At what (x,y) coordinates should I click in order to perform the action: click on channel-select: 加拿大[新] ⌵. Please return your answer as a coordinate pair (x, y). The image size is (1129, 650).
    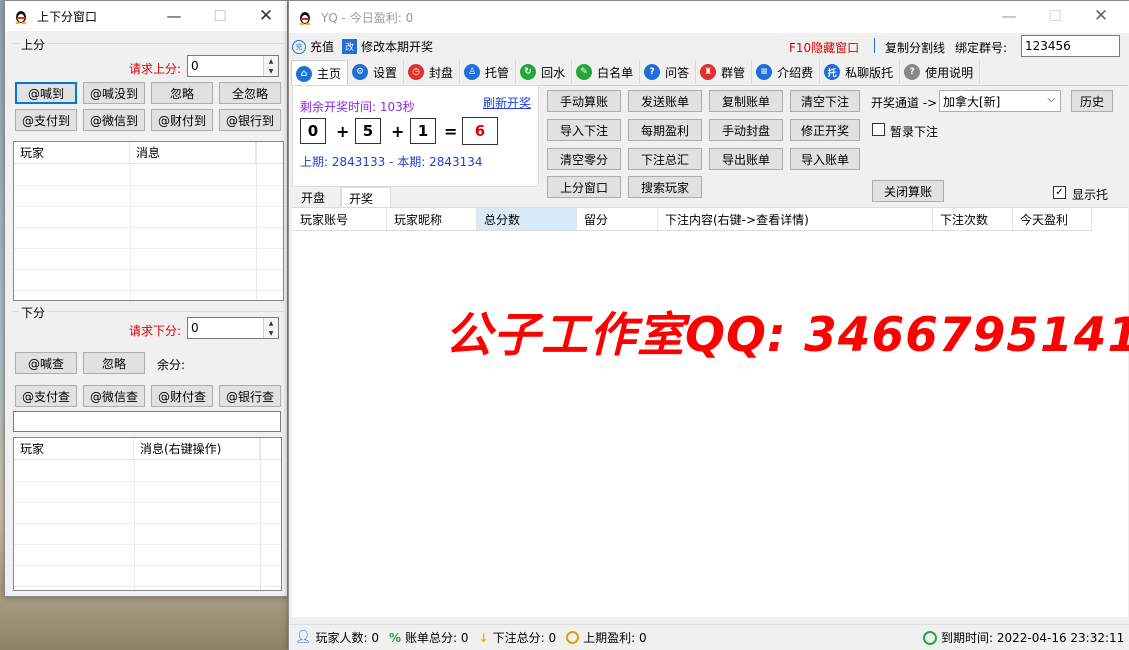
    Looking at the image, I should click on (1000, 101).